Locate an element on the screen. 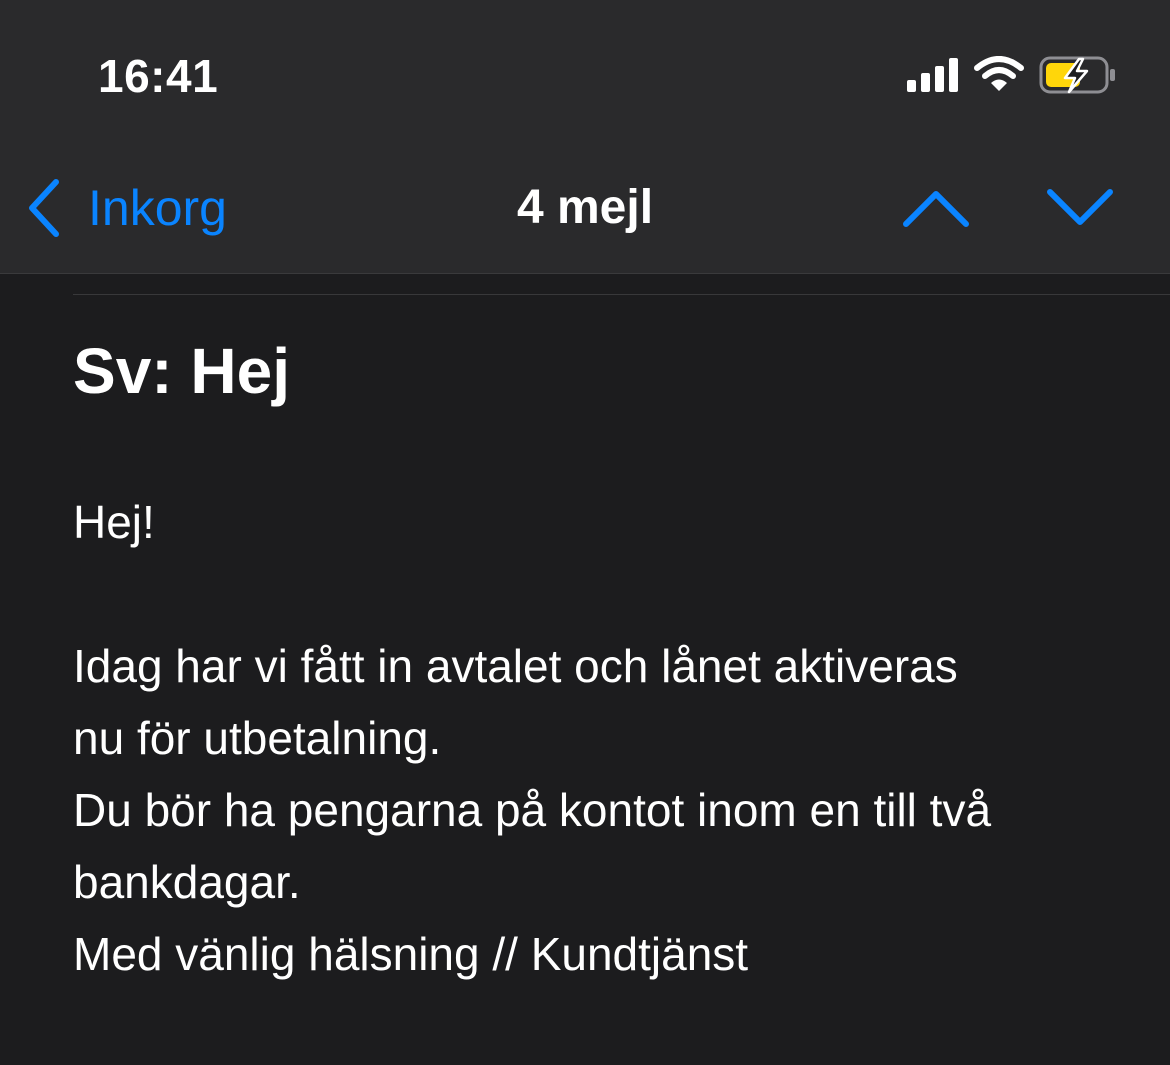 The height and width of the screenshot is (1065, 1170). chevron-down-icon is located at coordinates (1080, 208).